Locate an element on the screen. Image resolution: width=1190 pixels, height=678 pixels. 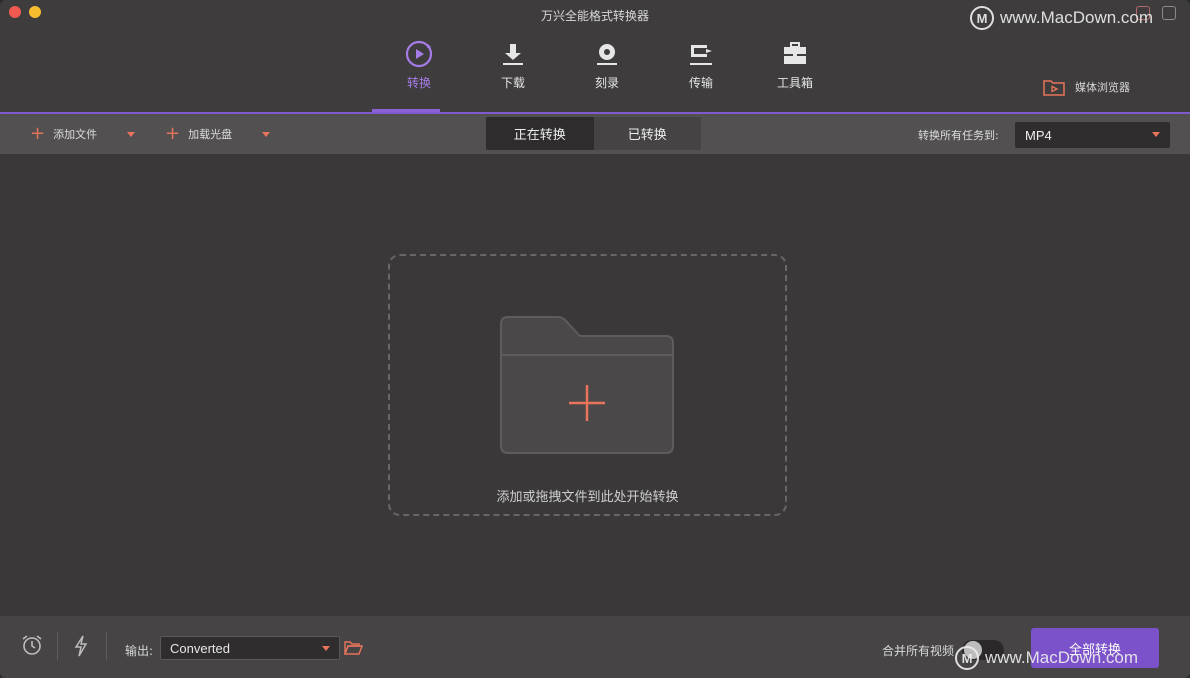
alarm-clock-icon is located at coordinates (32, 645).